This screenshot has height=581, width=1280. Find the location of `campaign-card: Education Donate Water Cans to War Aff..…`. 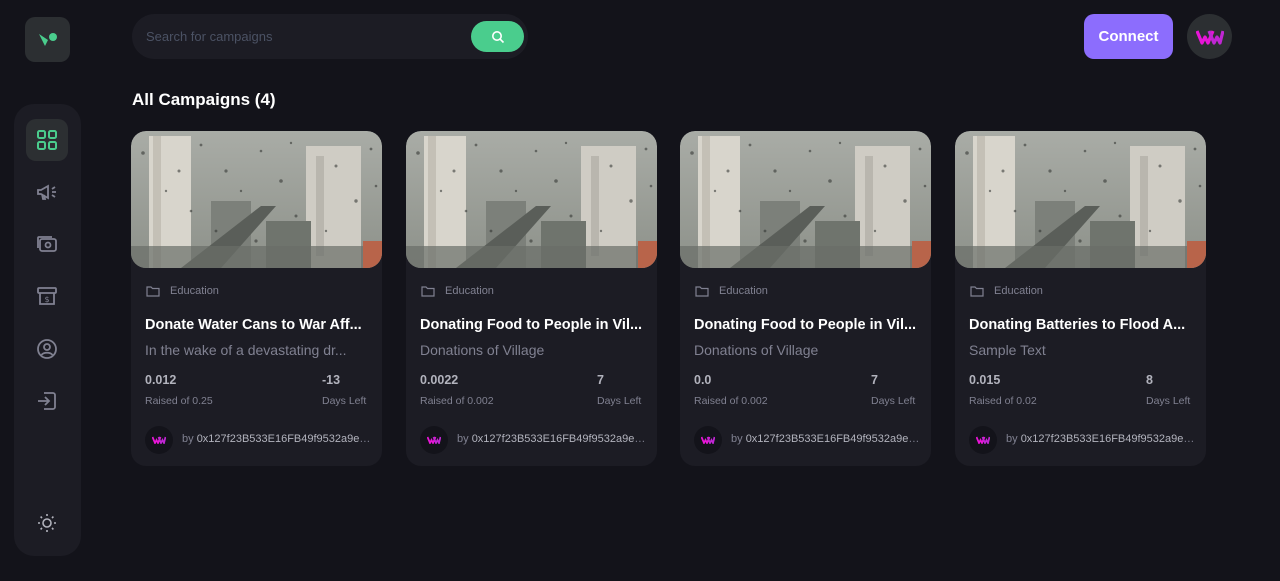

campaign-card: Education Donate Water Cans to War Aff..… is located at coordinates (256, 298).